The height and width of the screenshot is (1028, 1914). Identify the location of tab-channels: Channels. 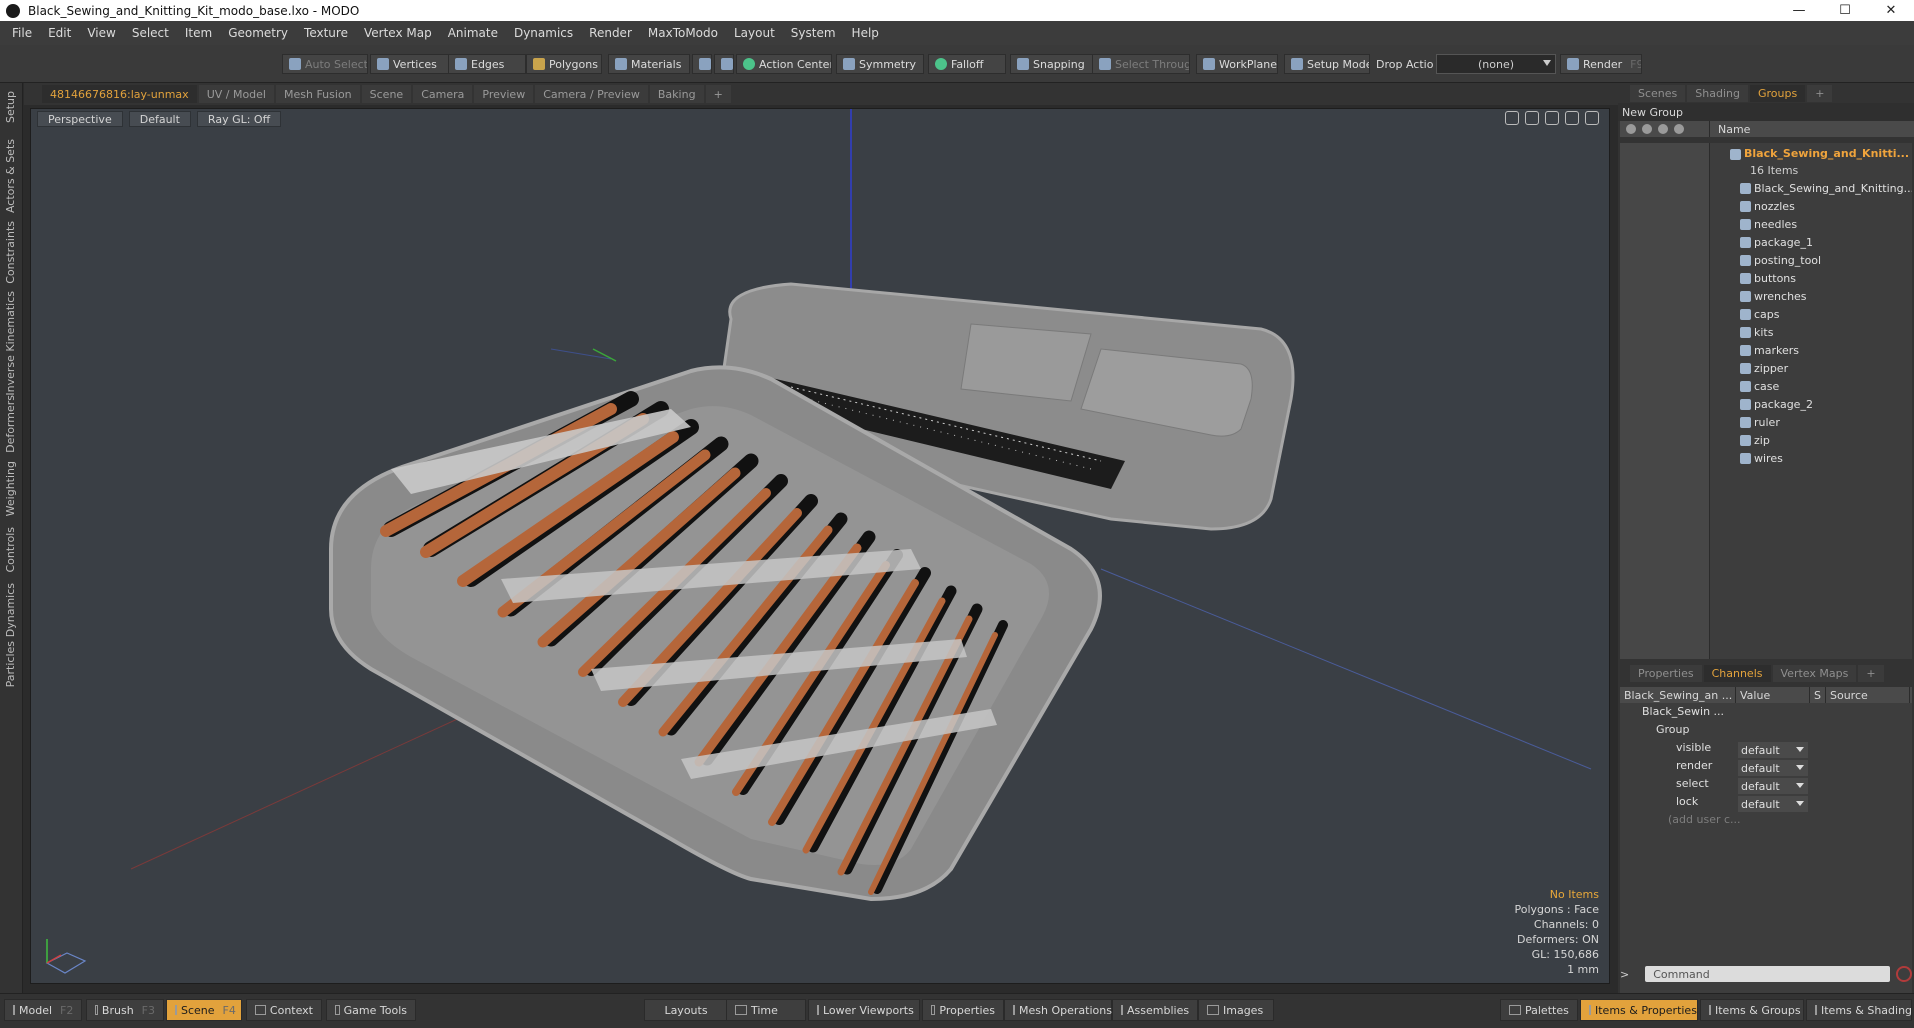
(1737, 673).